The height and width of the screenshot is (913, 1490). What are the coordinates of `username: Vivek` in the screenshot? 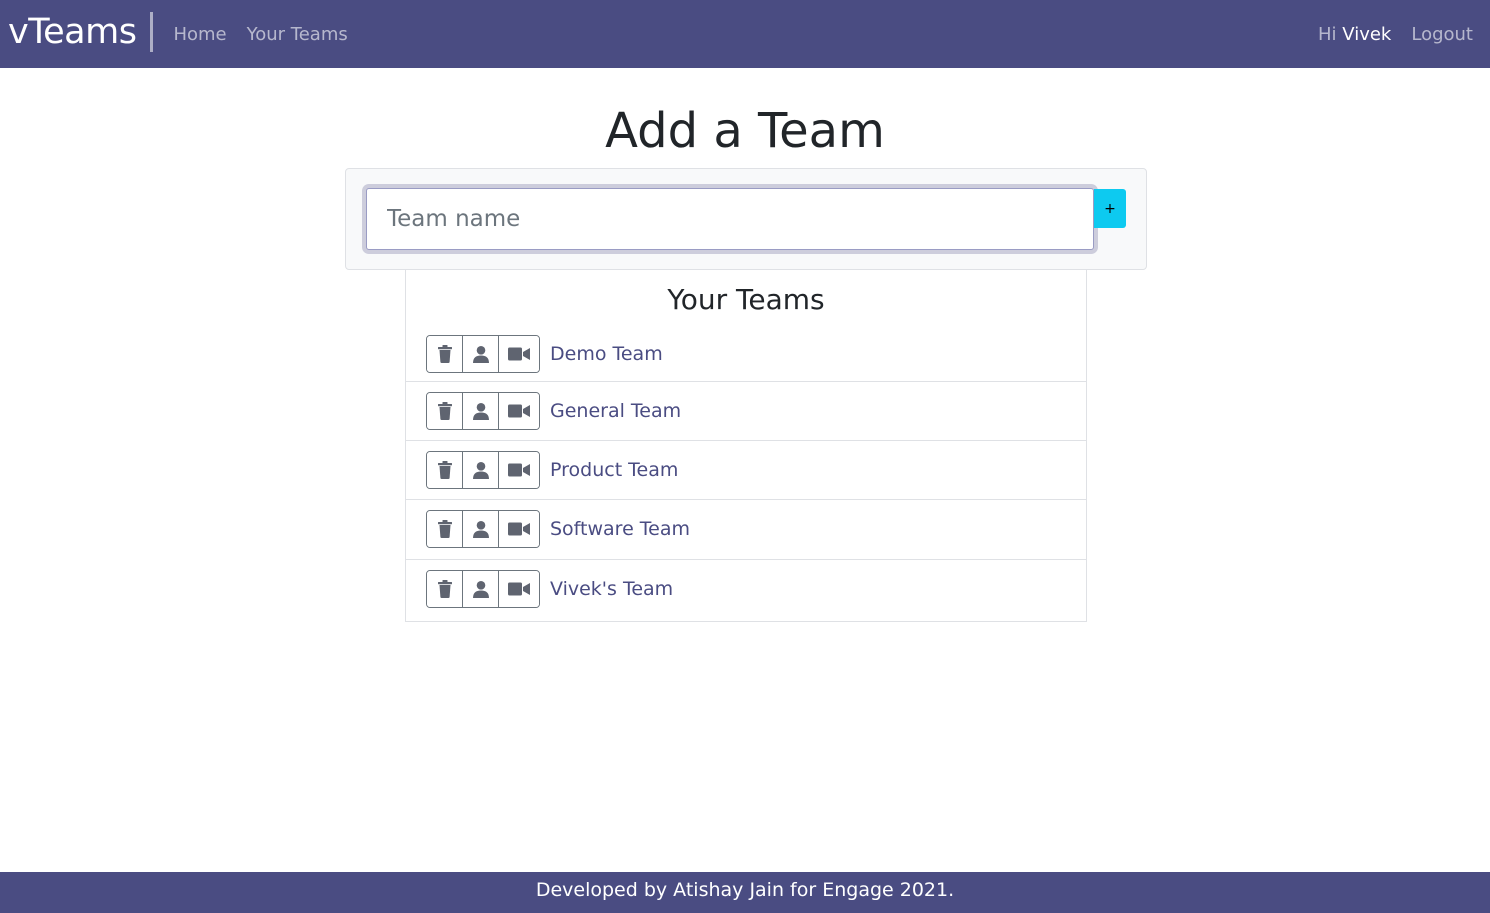 It's located at (1367, 34).